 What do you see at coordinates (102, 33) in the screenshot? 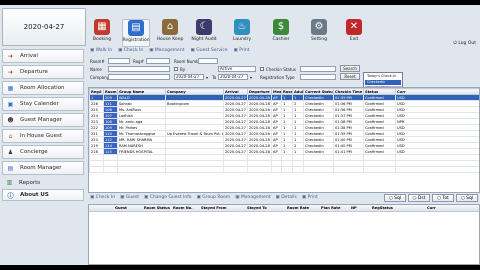
I see `toolbar-button-booking: ▦ Booking` at bounding box center [102, 33].